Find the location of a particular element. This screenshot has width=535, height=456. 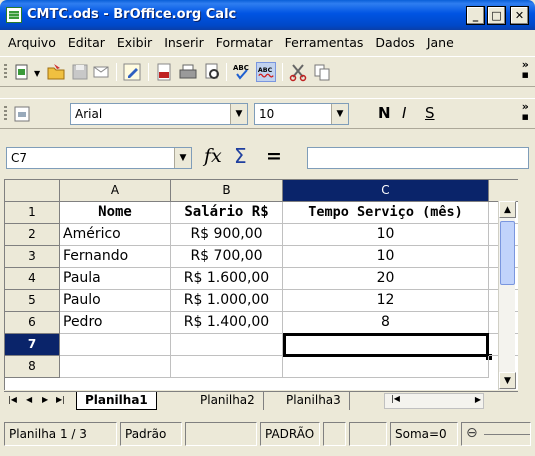

menu-exibir: Exibir is located at coordinates (134, 42).